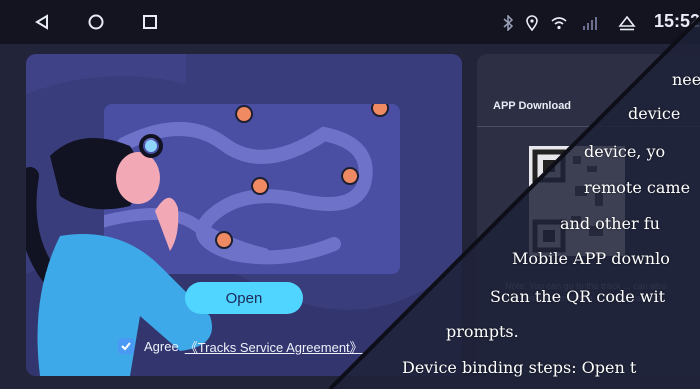  I want to click on back-icon, so click(42, 22).